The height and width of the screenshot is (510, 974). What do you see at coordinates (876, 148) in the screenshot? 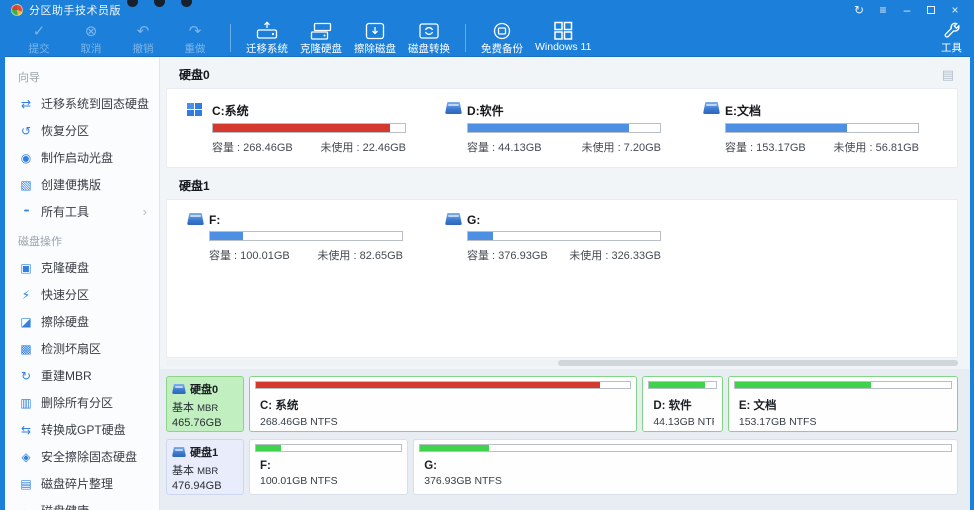
I see `unused-text: 未使用 : 56.81GB` at bounding box center [876, 148].